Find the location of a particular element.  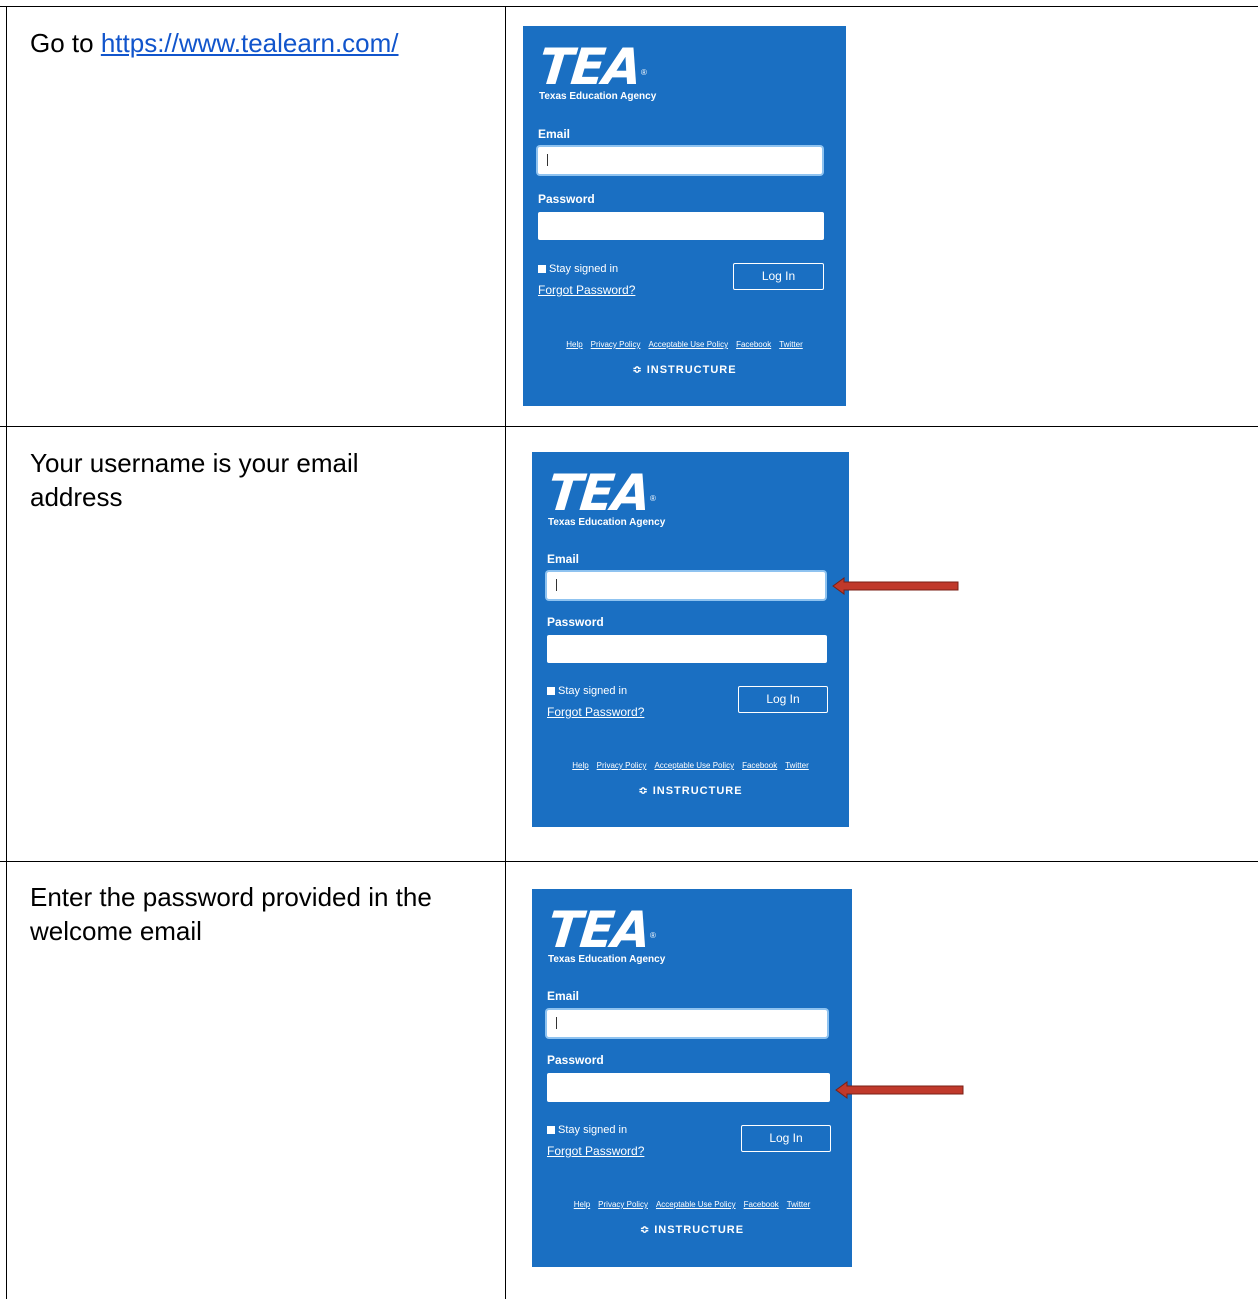

tealearn-link: https://www.tealearn.com/ is located at coordinates (250, 43).